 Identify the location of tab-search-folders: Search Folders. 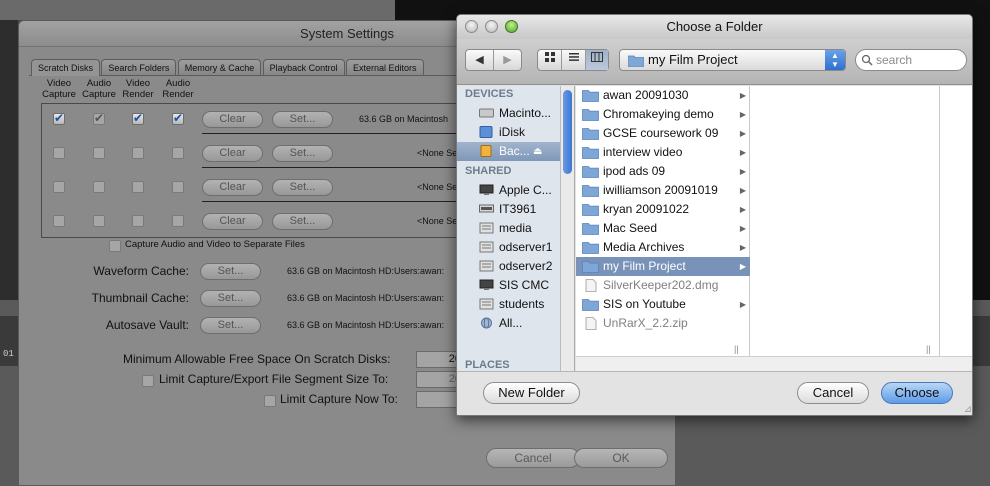
(139, 67).